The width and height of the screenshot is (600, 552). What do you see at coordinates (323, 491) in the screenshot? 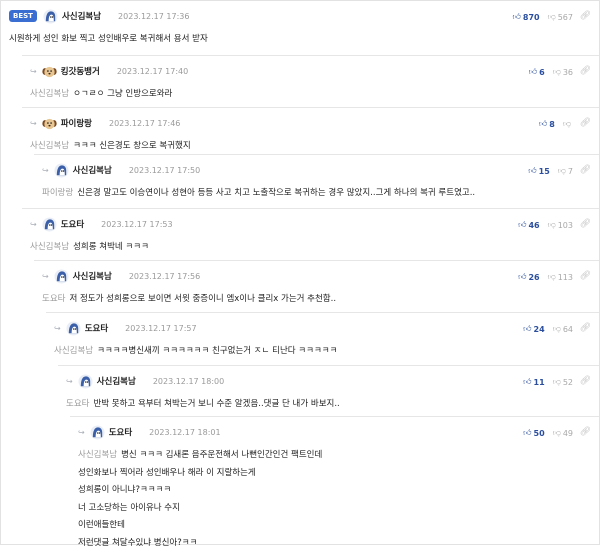
I see `comment-text: 성희롱이 아니냐?ㅋㅋㅋㅋ` at bounding box center [323, 491].